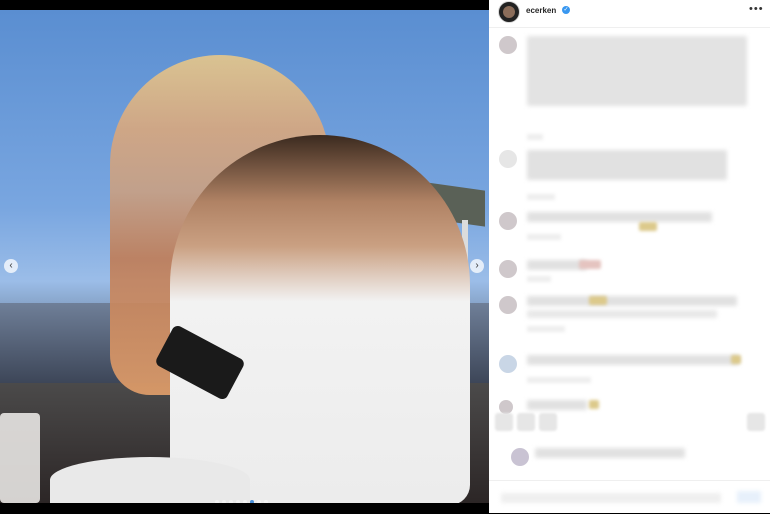  I want to click on photo-glass, so click(20, 458).